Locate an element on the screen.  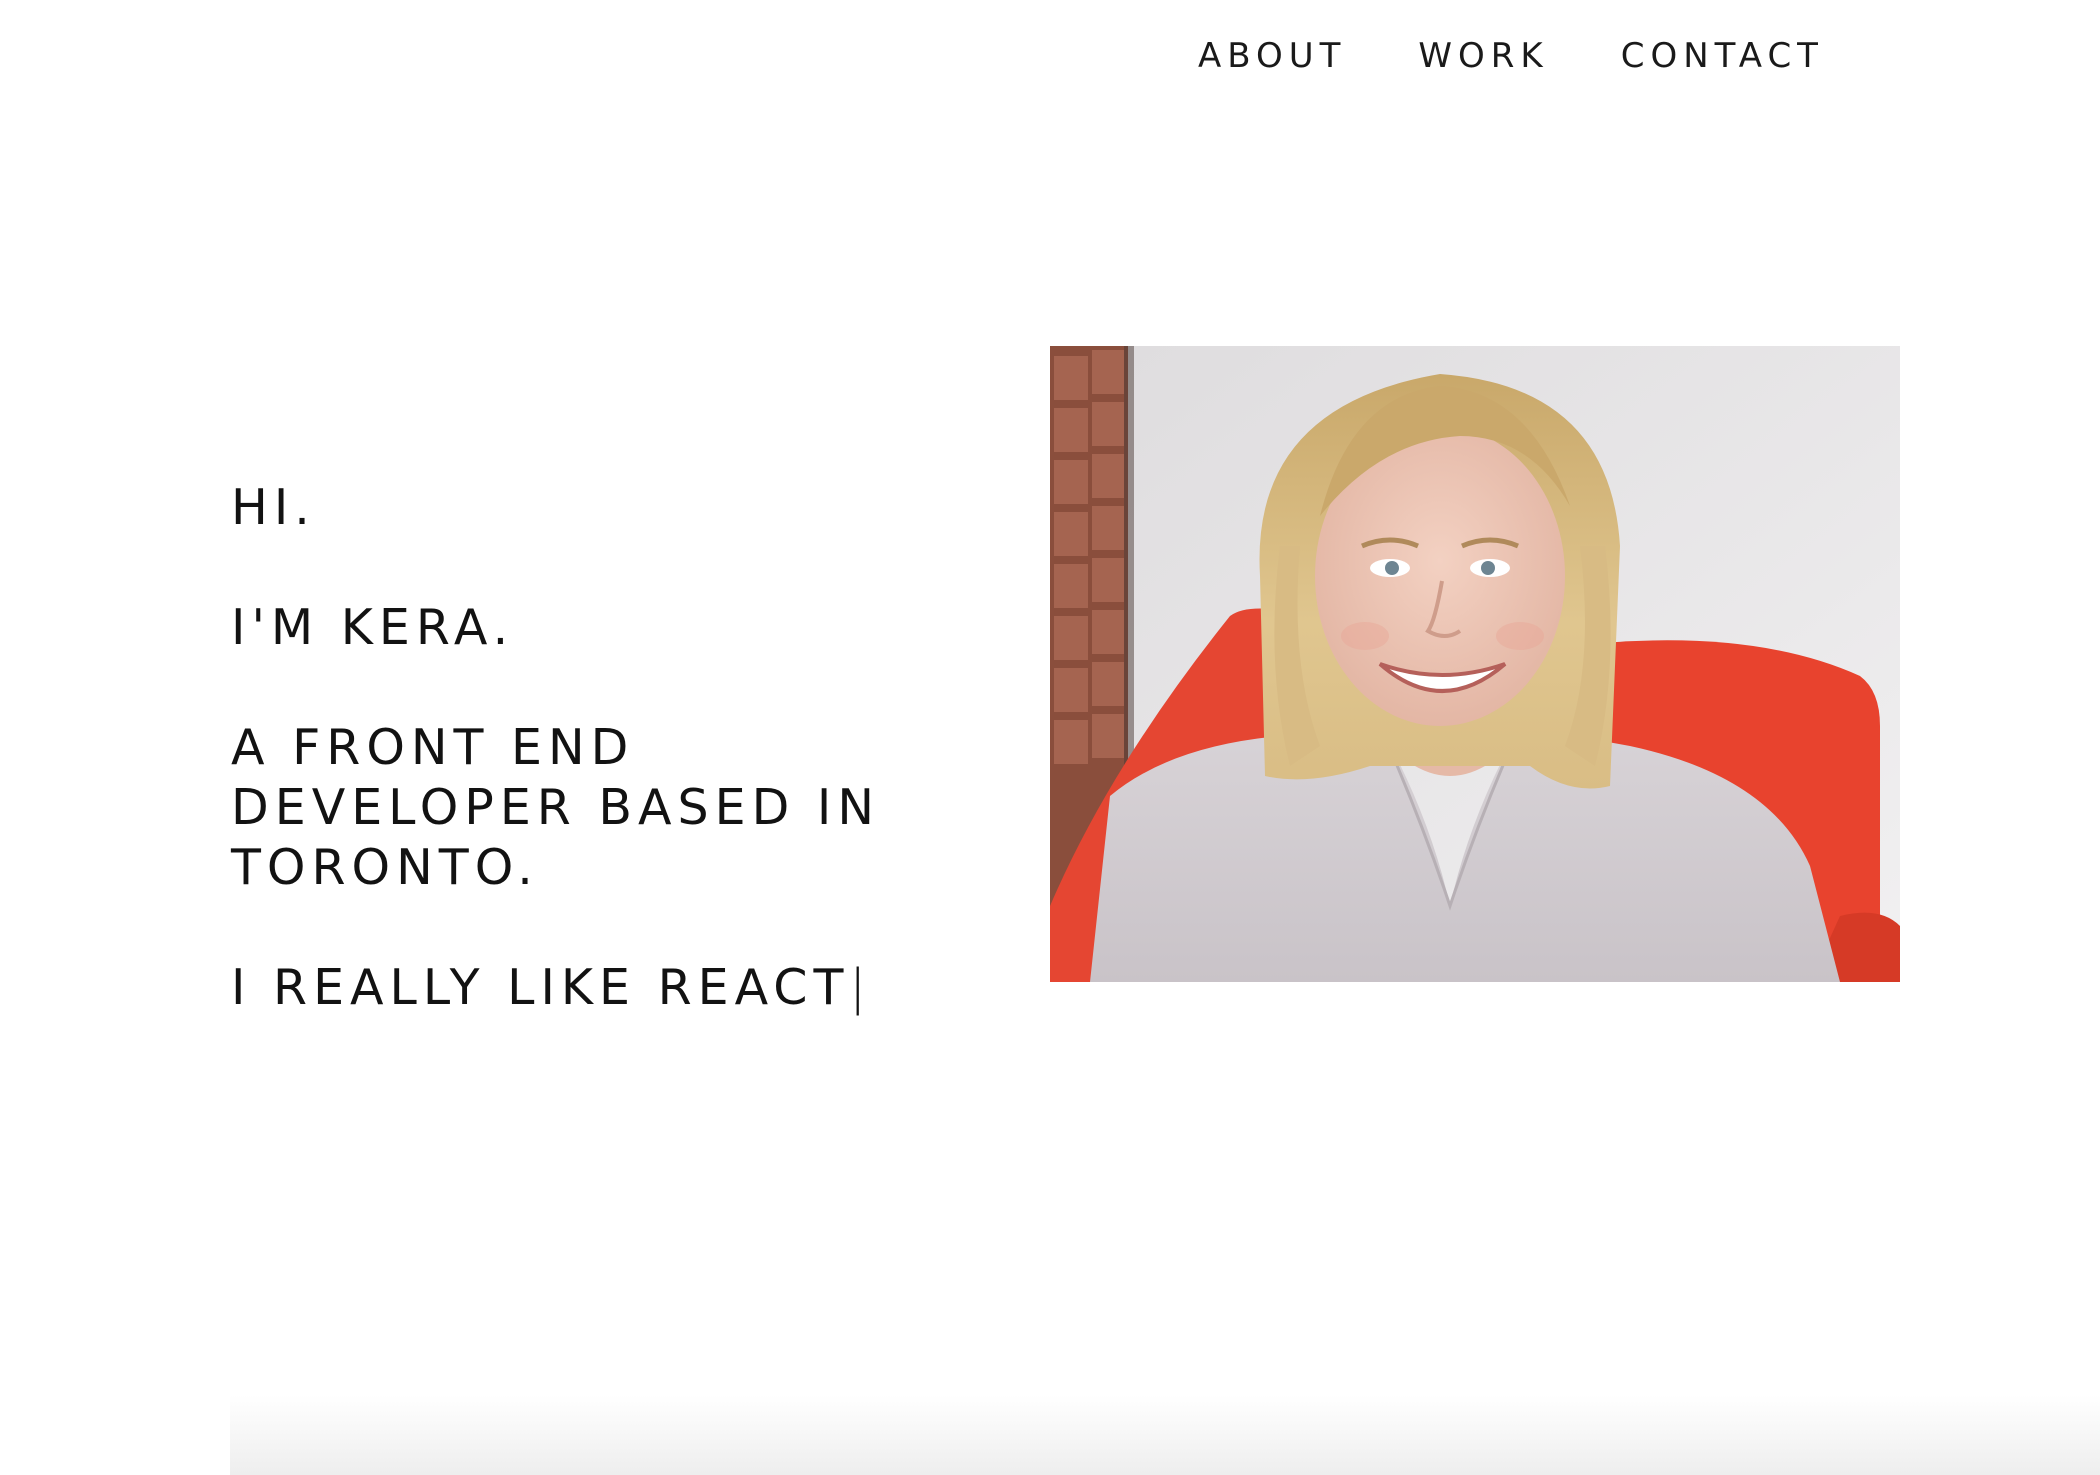
hero-typing-text: I REALLY LIKE REACT is located at coordinates (540, 987).